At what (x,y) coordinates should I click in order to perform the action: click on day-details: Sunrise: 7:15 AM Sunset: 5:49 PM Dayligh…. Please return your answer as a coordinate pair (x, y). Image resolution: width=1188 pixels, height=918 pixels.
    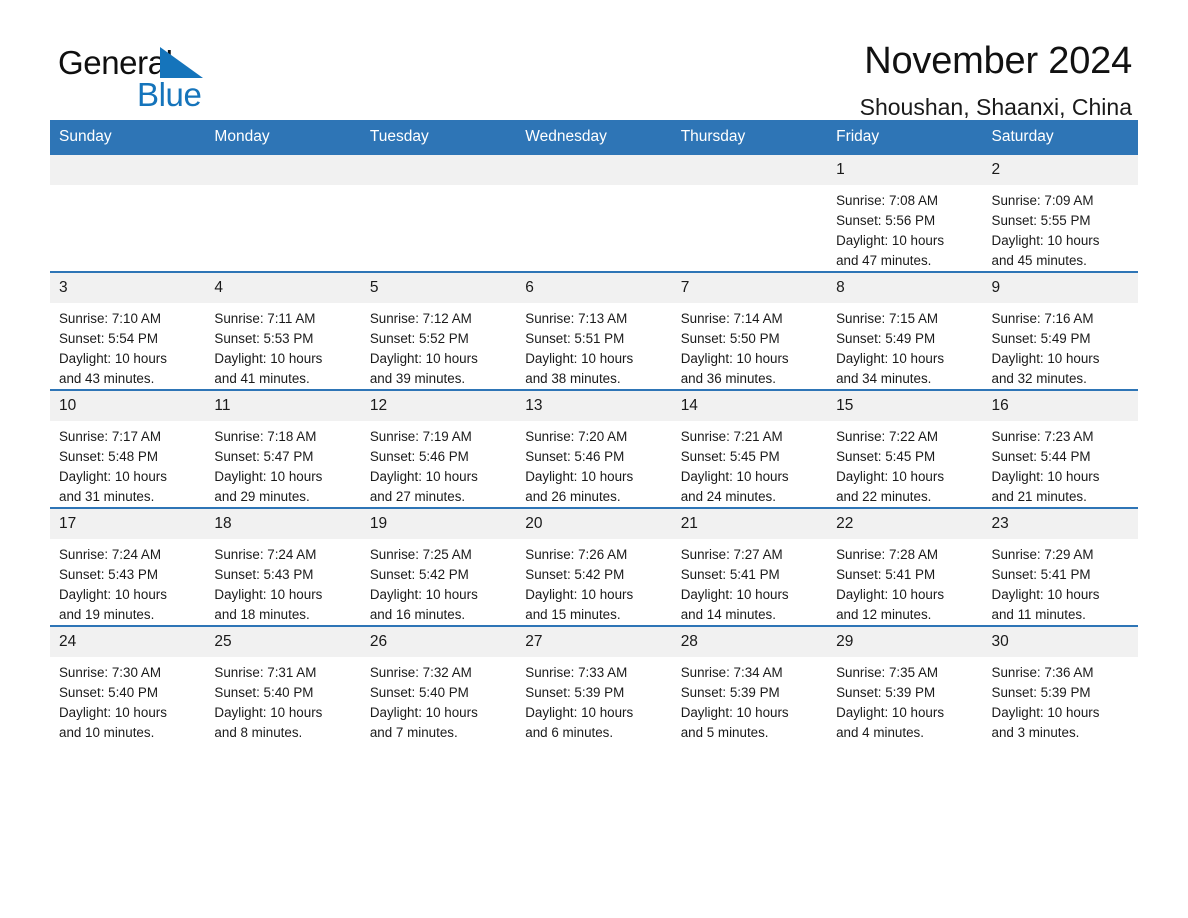
    Looking at the image, I should click on (904, 346).